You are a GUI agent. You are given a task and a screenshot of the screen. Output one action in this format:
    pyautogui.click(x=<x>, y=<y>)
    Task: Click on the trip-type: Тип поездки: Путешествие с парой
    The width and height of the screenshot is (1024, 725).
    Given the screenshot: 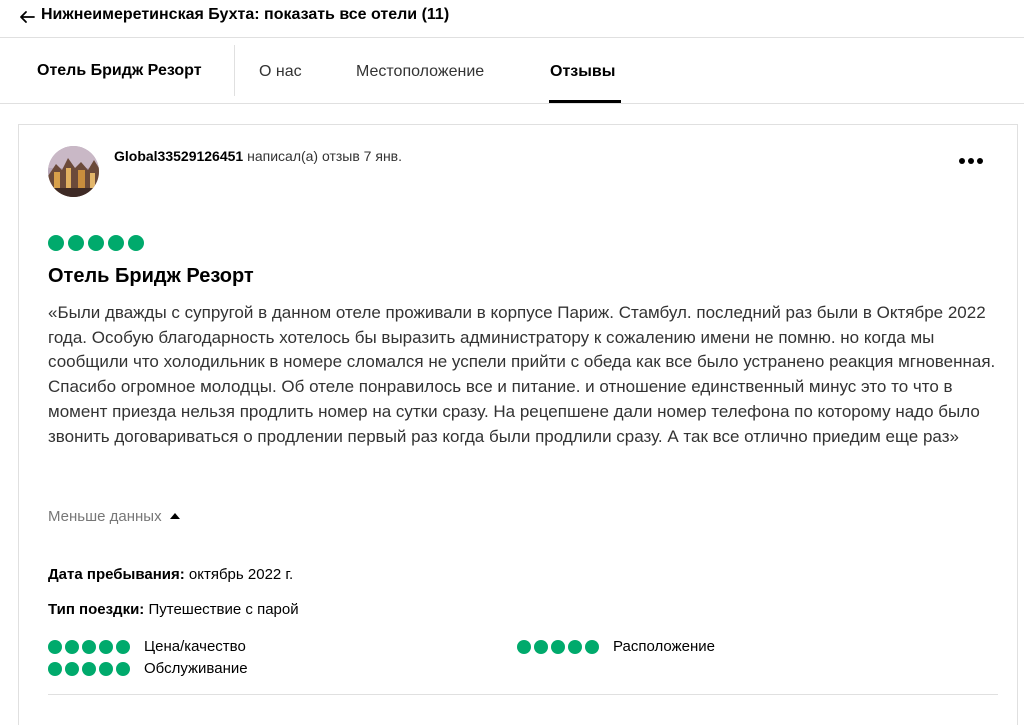 What is the action you would take?
    pyautogui.click(x=173, y=609)
    